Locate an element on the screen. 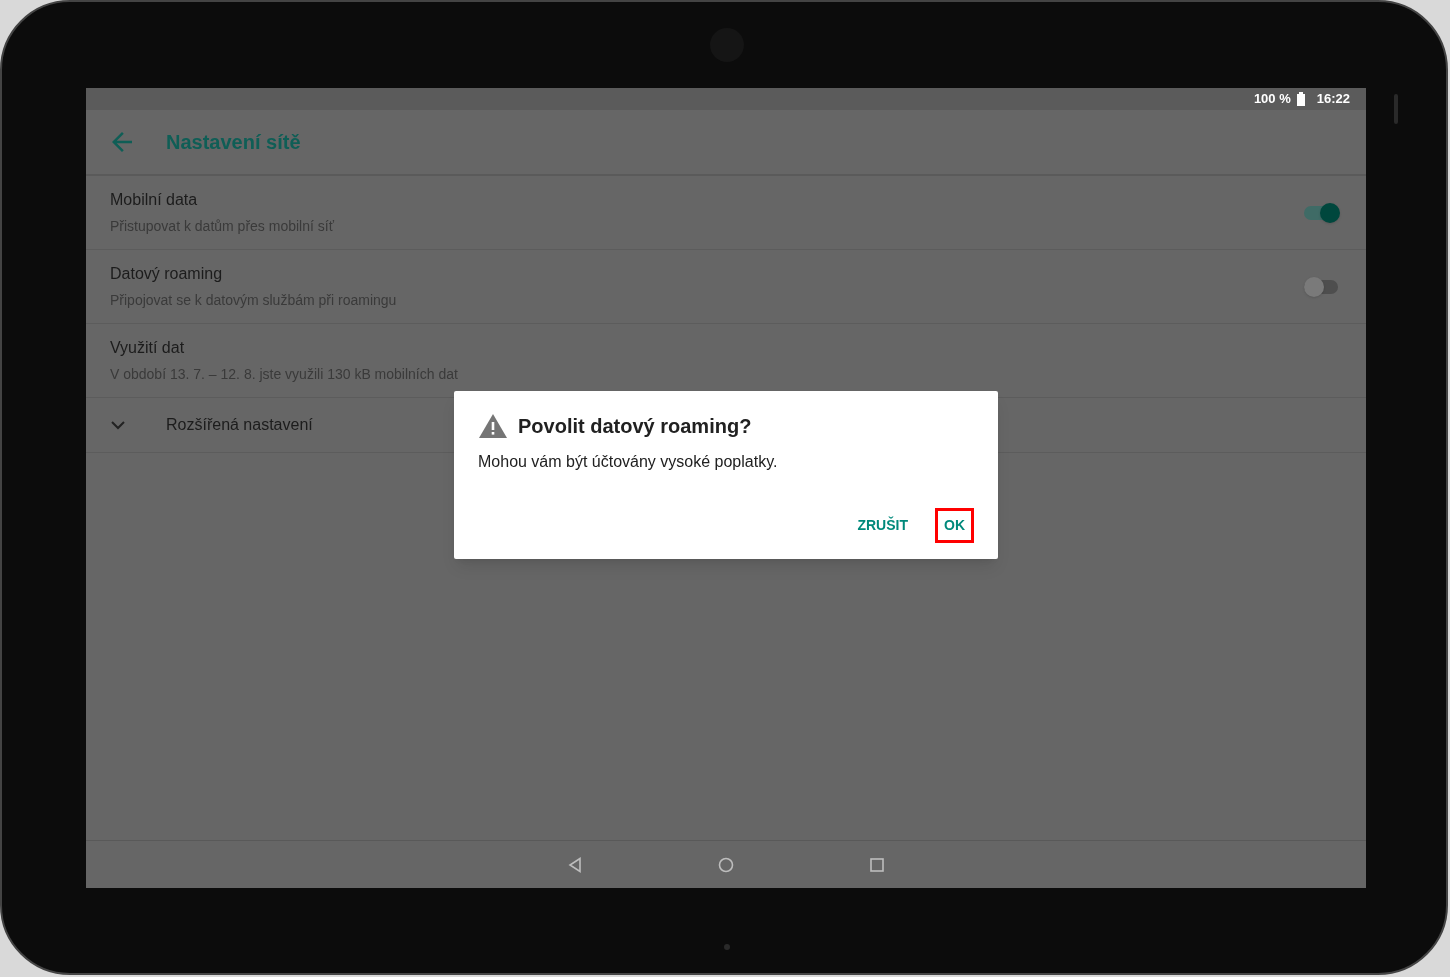 The width and height of the screenshot is (1450, 977). battery-icon is located at coordinates (1300, 99).